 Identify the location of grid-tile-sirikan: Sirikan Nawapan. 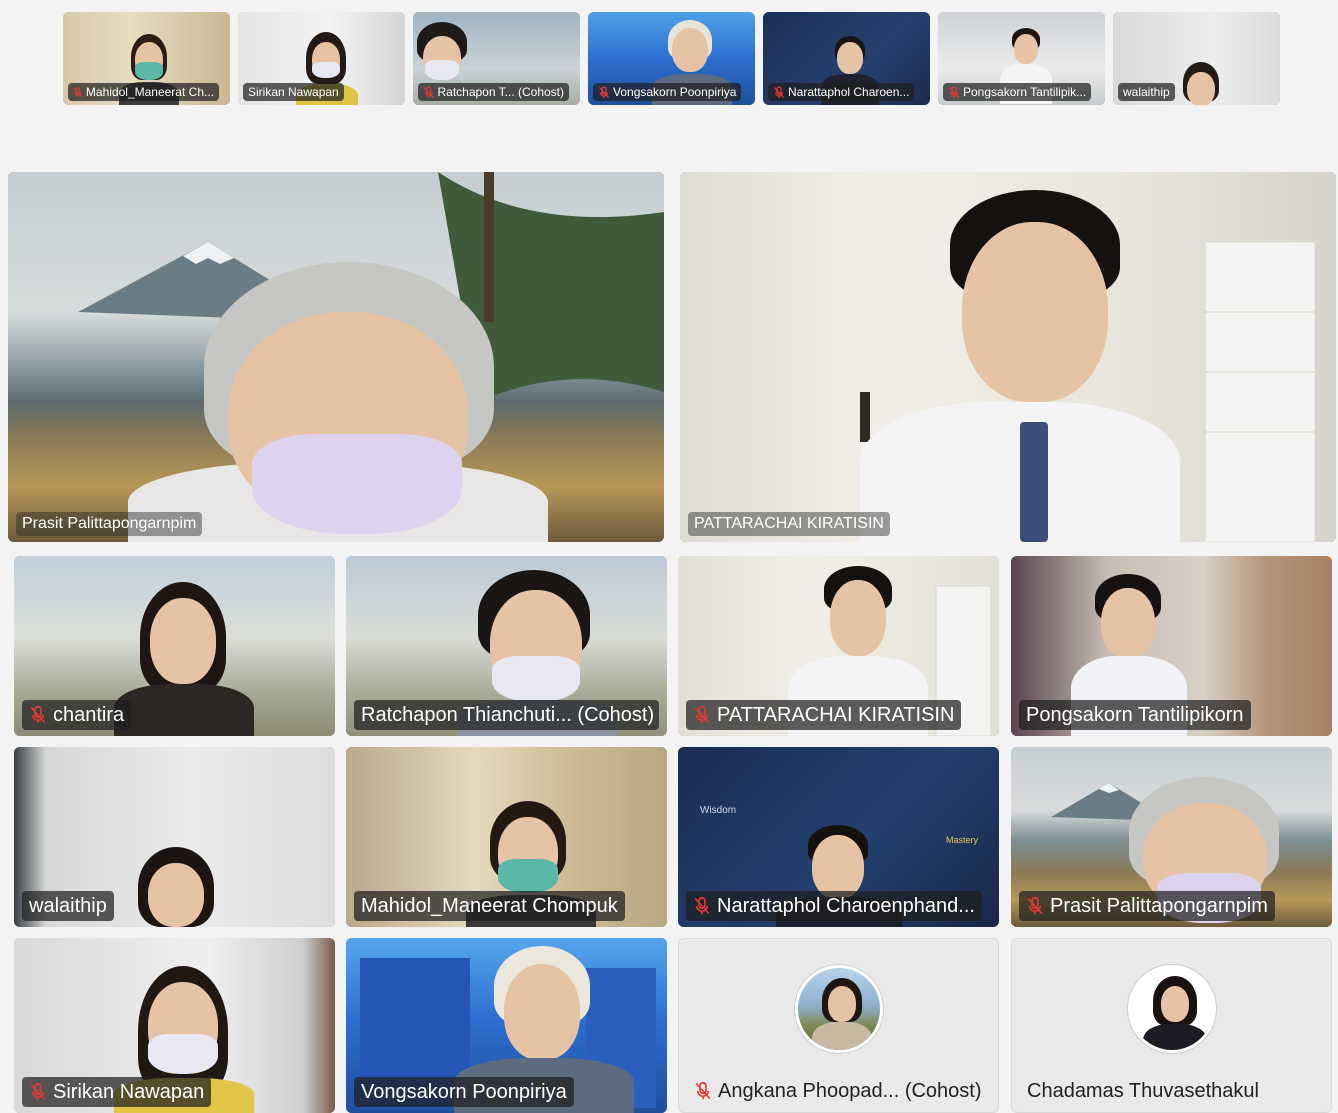
(174, 1025).